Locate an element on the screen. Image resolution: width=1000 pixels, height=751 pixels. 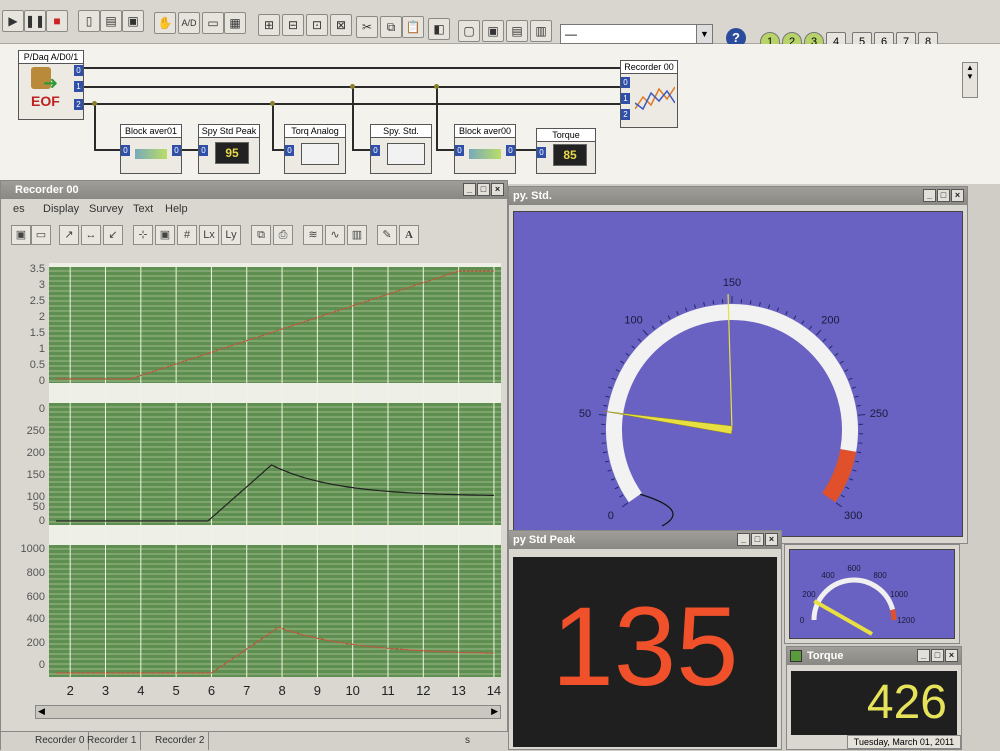
win4-icon: ▥ is located at coordinates (541, 31).